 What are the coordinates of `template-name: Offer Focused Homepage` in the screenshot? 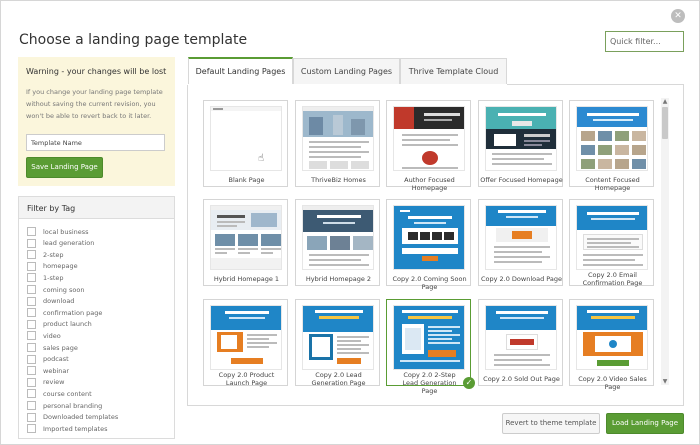 It's located at (521, 180).